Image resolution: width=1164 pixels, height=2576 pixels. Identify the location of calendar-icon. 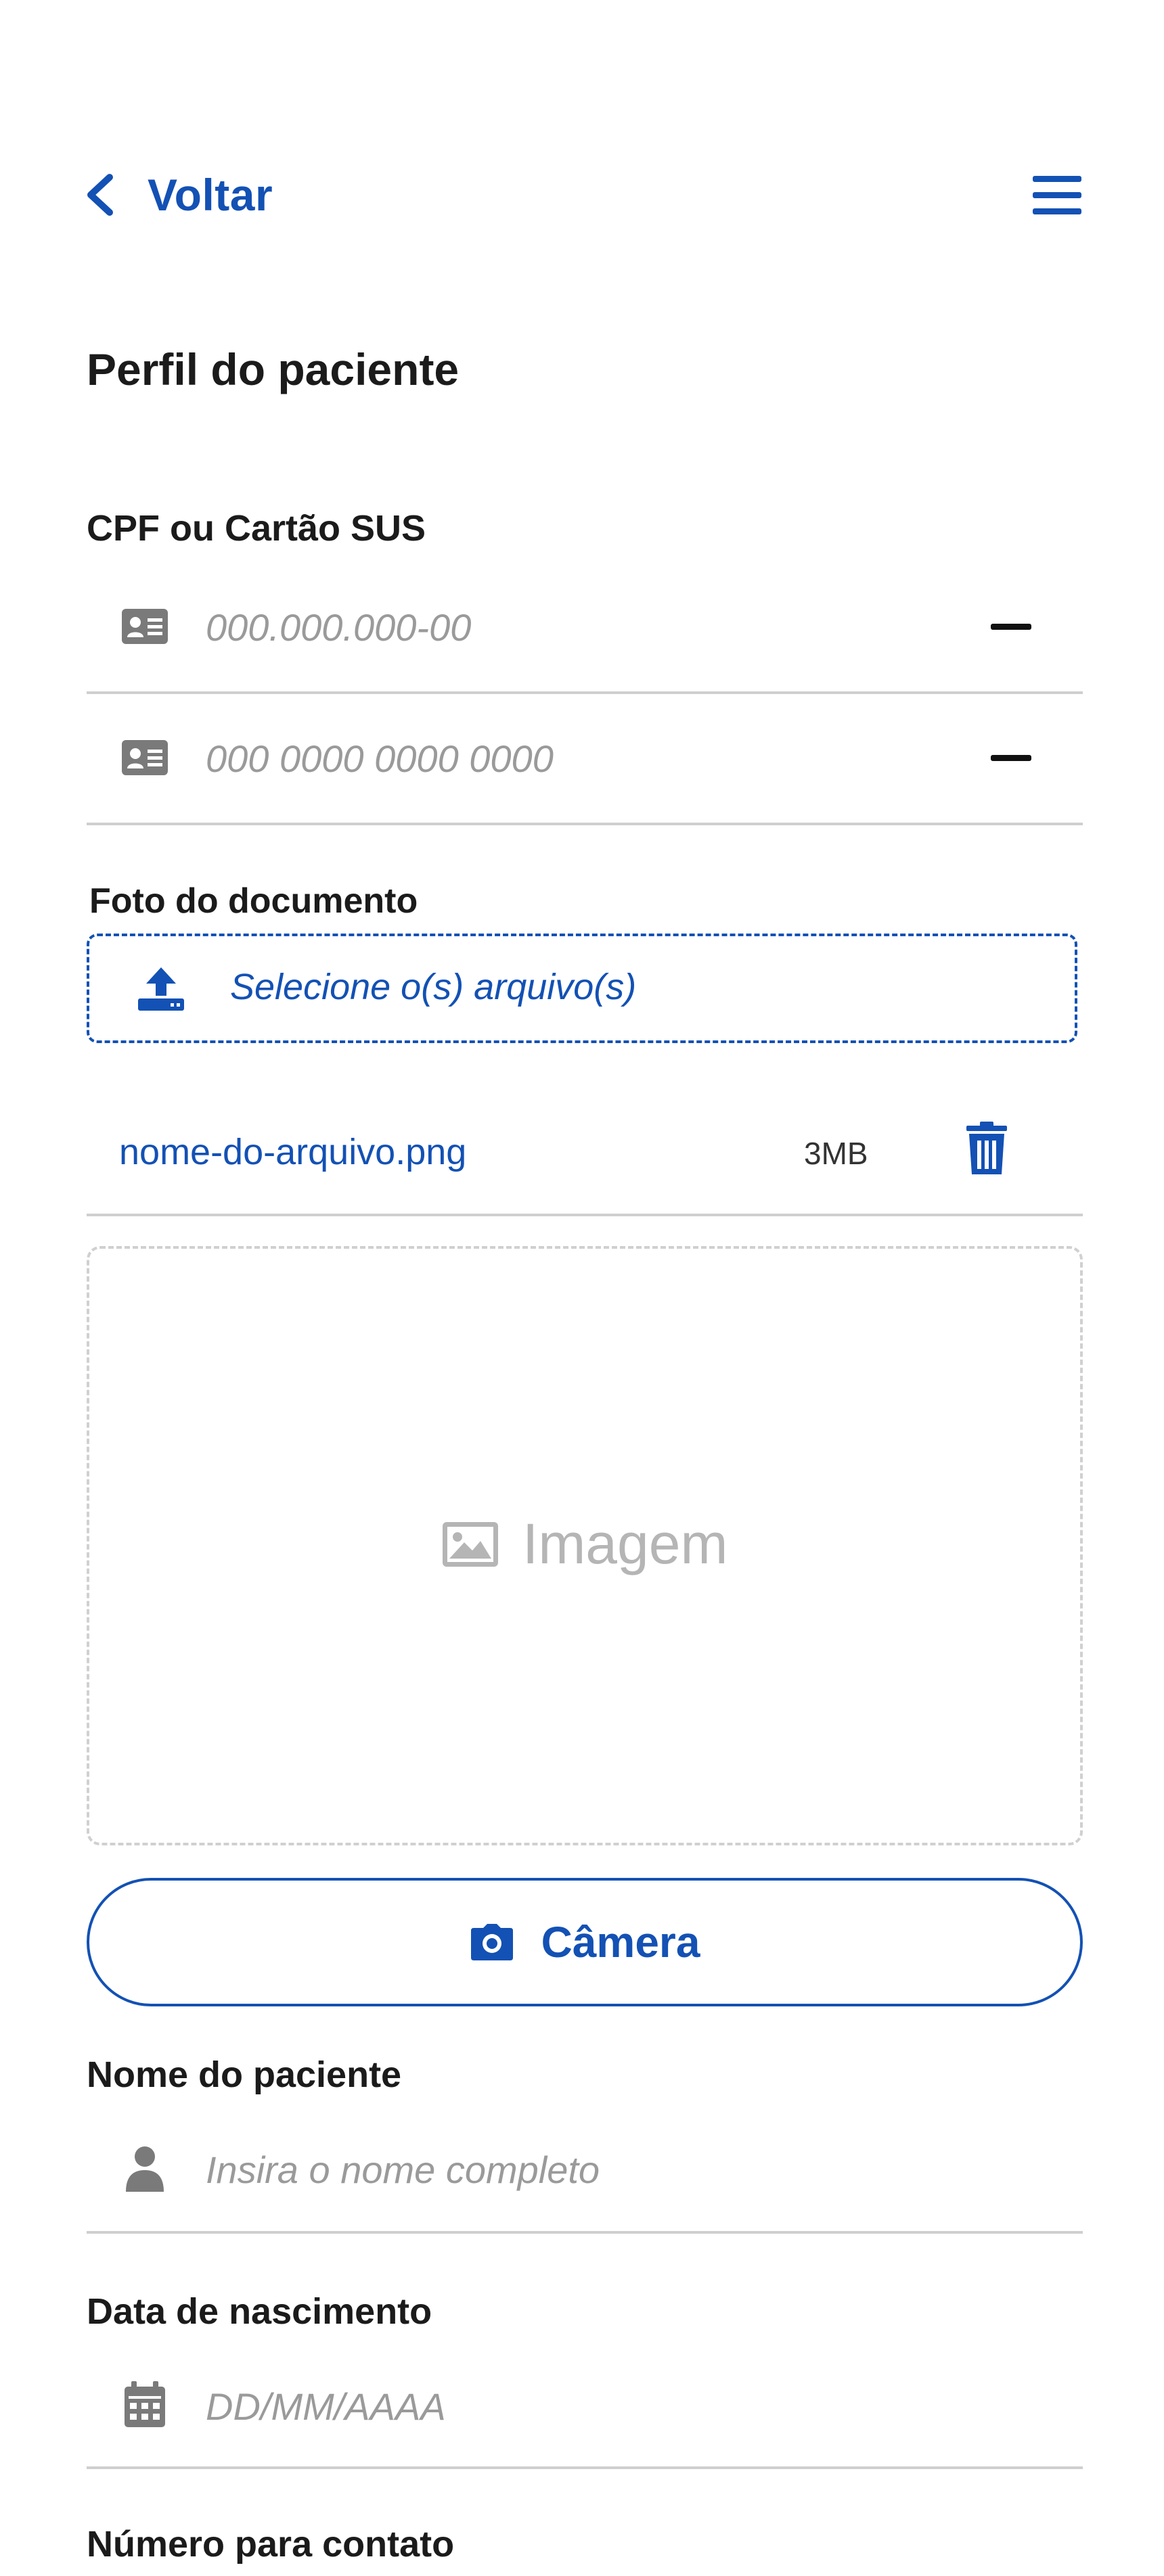
(145, 2404).